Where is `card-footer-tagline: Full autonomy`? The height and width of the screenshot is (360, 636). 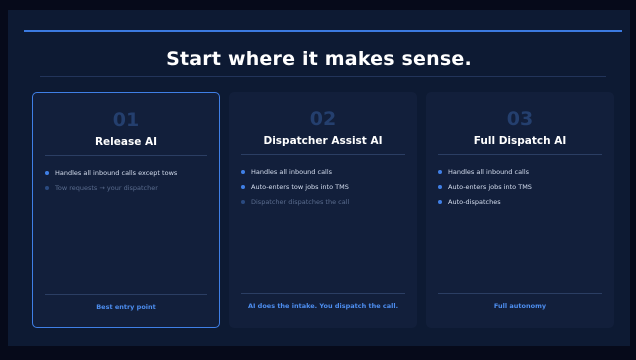
card-footer-tagline: Full autonomy is located at coordinates (520, 306).